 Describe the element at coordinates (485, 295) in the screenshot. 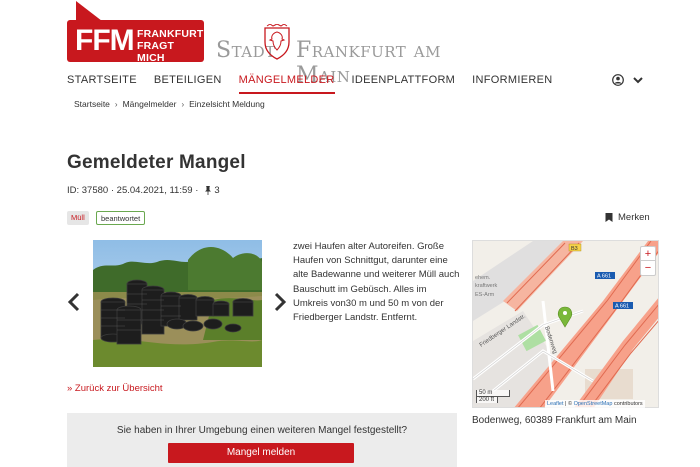

I see `map-label-poi: ES-Arm` at that location.